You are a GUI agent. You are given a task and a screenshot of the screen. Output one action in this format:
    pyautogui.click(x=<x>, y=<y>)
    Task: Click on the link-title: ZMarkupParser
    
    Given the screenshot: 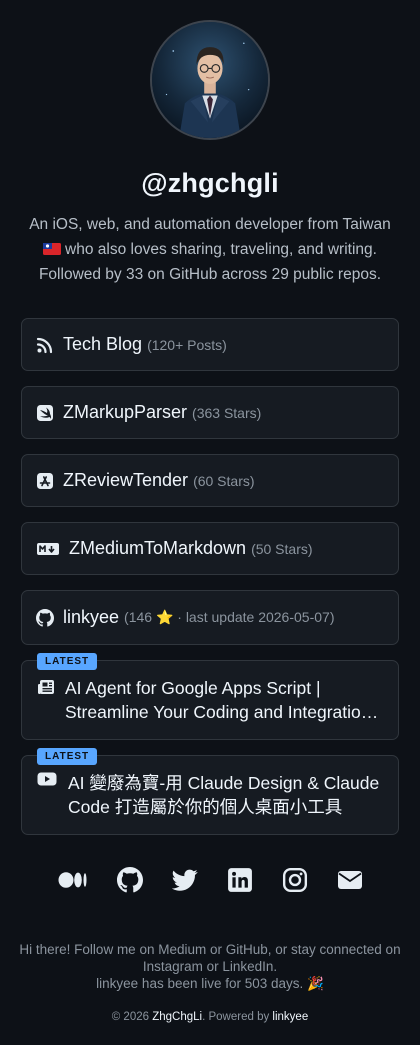 What is the action you would take?
    pyautogui.click(x=125, y=412)
    